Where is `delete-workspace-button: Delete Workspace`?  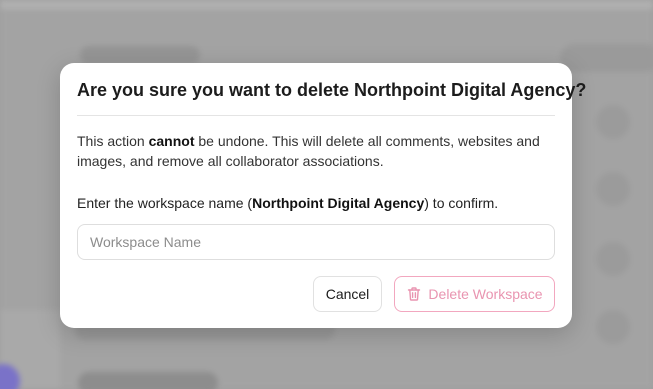
delete-workspace-button: Delete Workspace is located at coordinates (474, 294).